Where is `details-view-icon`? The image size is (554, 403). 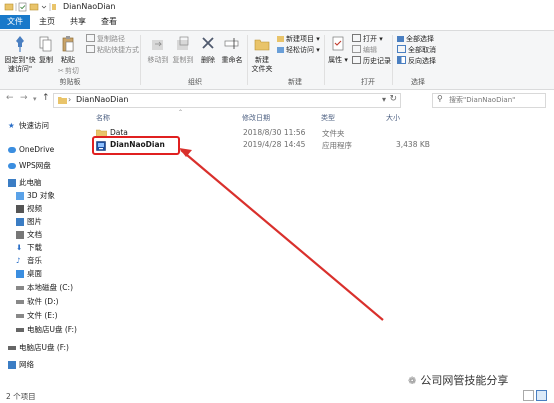 details-view-icon is located at coordinates (528, 395).